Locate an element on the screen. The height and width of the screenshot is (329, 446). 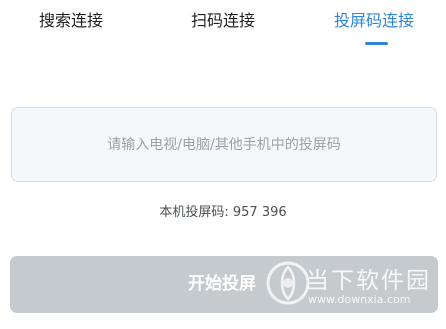
tab-search-connect: 搜索连接 is located at coordinates (71, 21).